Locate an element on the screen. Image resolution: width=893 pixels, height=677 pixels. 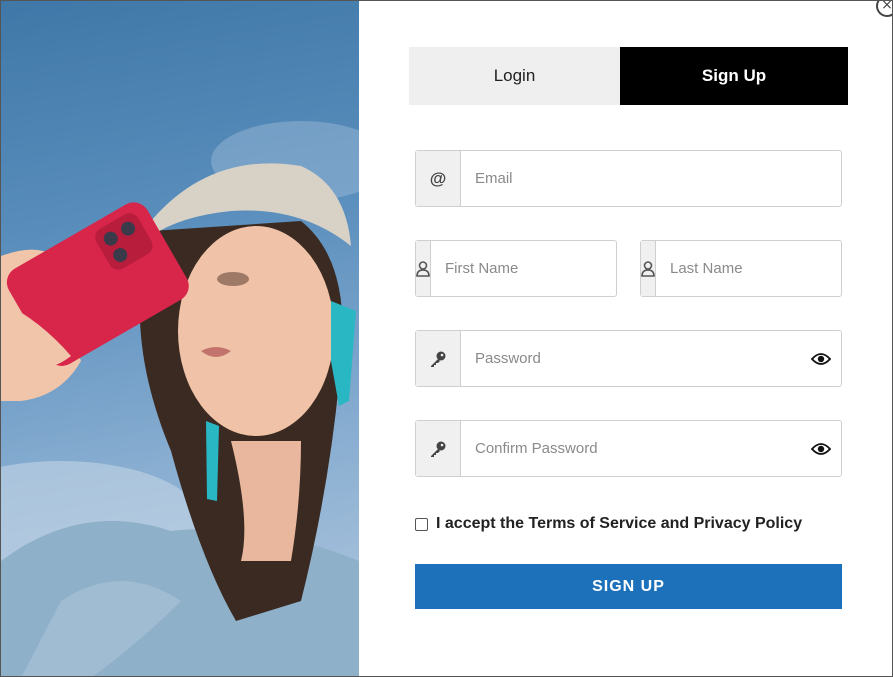
last-name-input is located at coordinates (769, 268).